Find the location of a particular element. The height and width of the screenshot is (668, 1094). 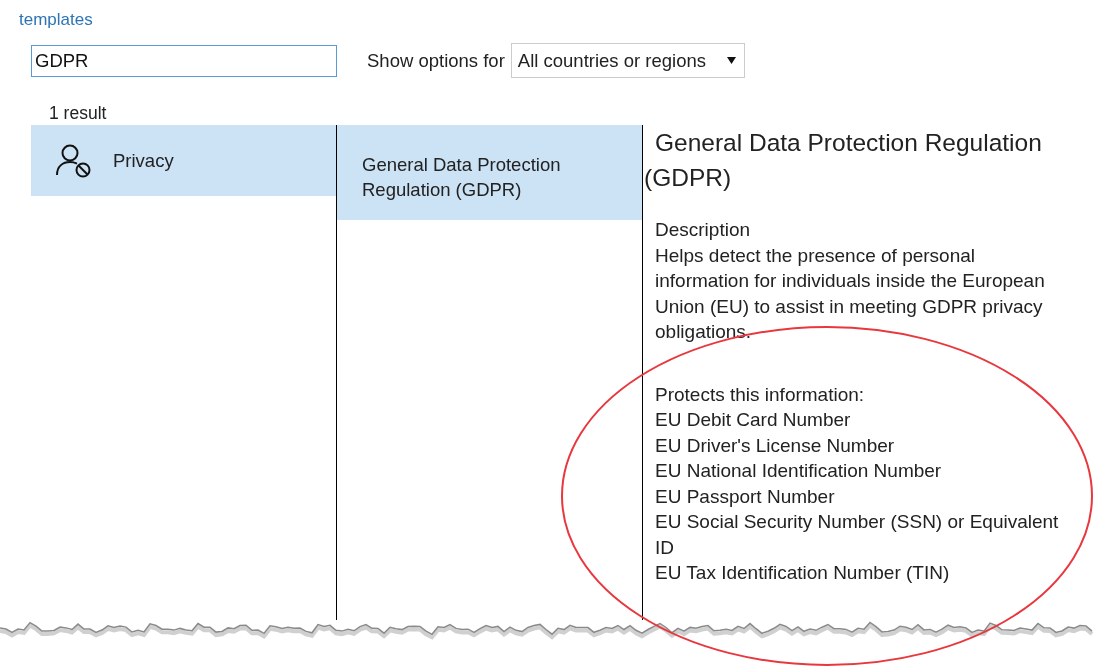

templates-link: templates is located at coordinates (56, 19).